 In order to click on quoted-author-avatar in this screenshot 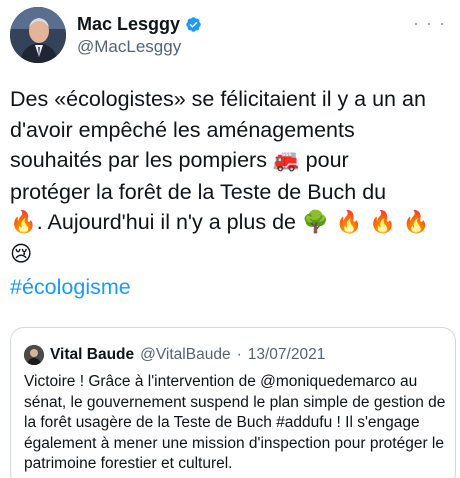, I will do `click(34, 355)`.